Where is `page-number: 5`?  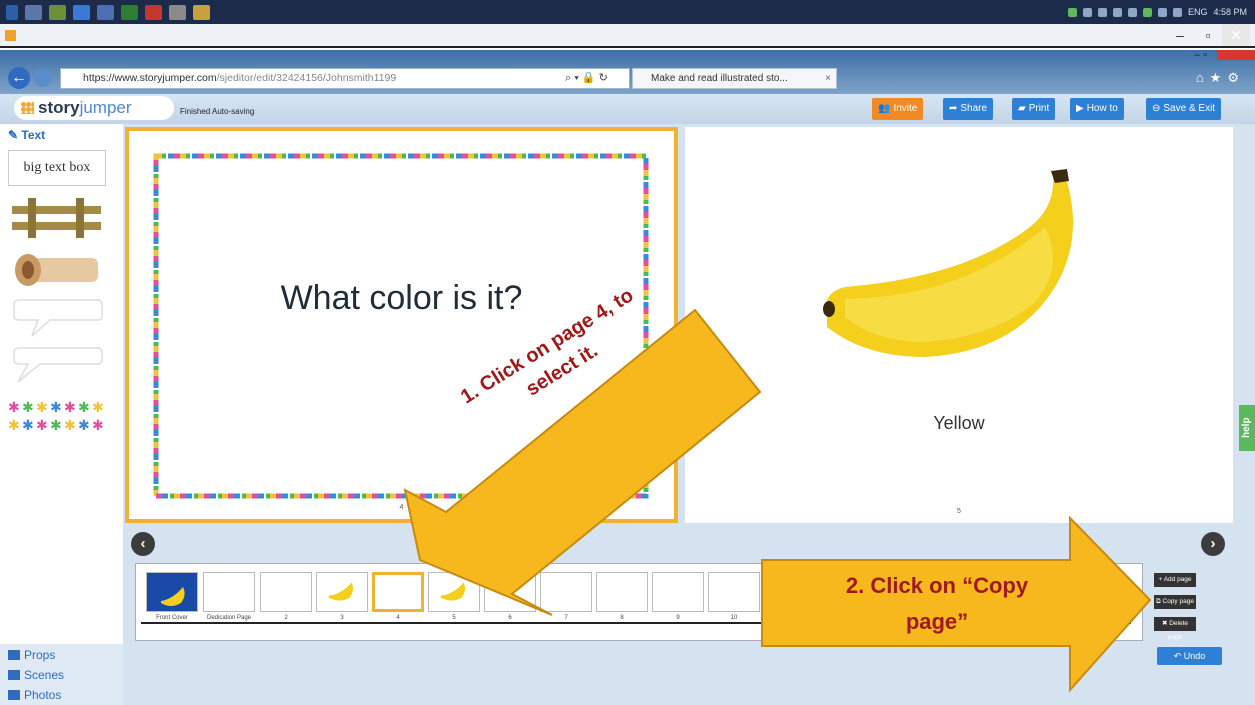
page-number: 5 is located at coordinates (959, 511).